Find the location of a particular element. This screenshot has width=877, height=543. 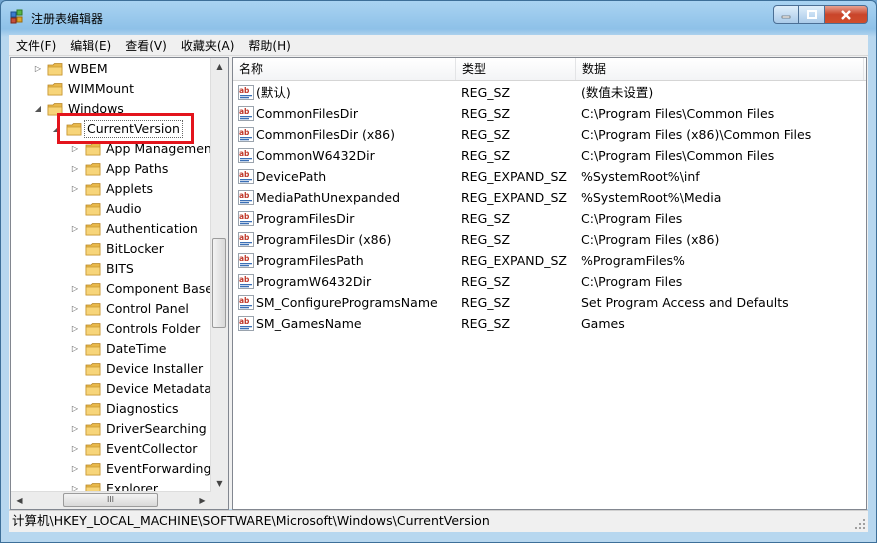

menu-view: 查看(V) is located at coordinates (146, 45).